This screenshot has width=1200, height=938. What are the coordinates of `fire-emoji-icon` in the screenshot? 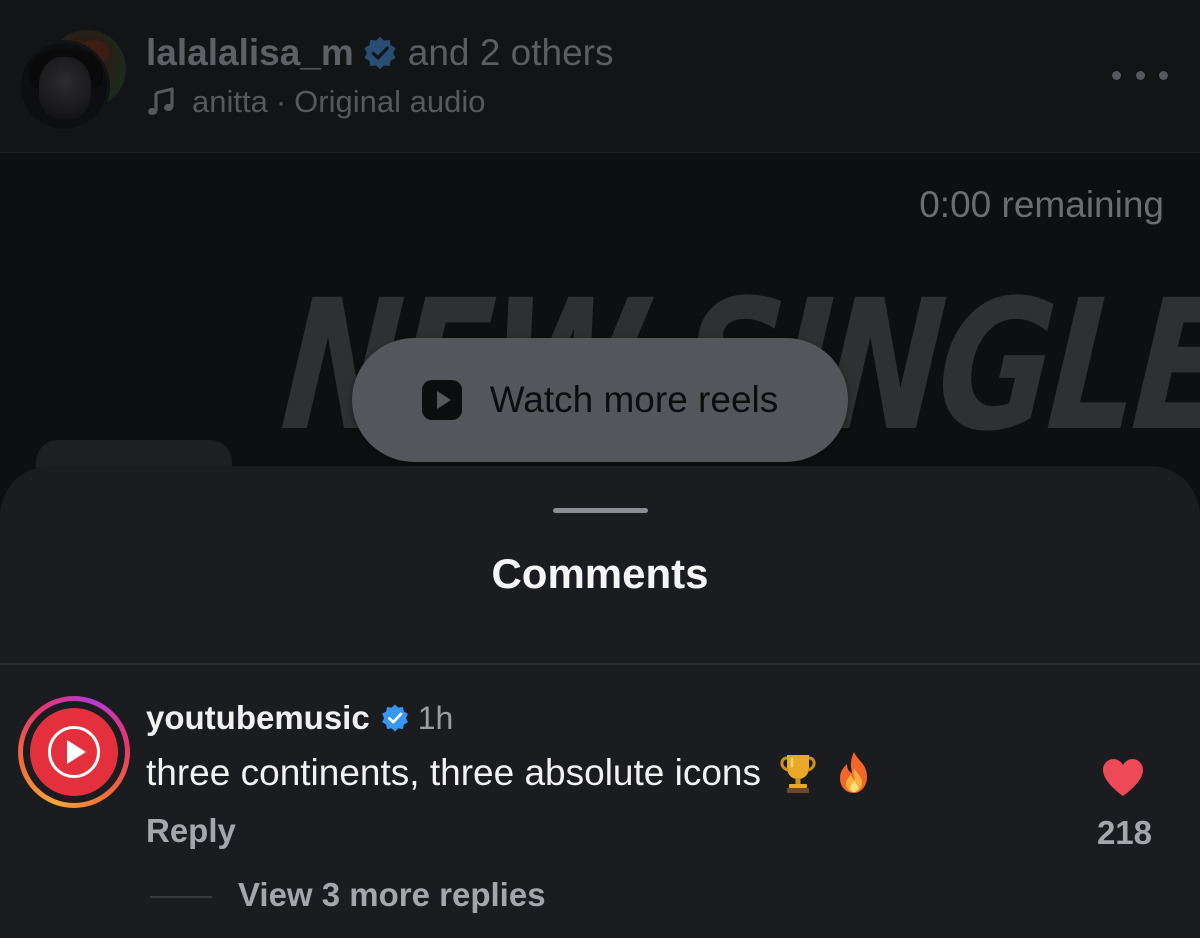 It's located at (853, 772).